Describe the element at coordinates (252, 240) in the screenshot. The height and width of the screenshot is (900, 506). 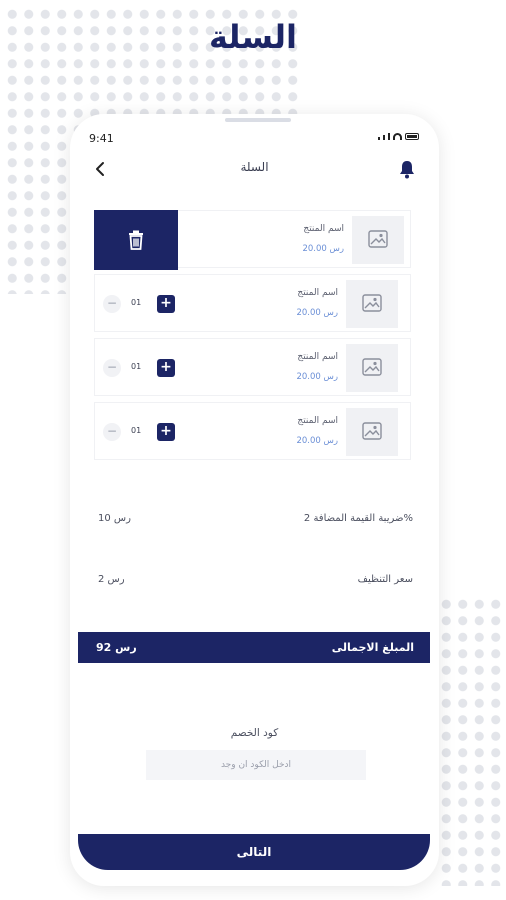
I see `cart-item: اسم المنتج 20.00 رس` at that location.